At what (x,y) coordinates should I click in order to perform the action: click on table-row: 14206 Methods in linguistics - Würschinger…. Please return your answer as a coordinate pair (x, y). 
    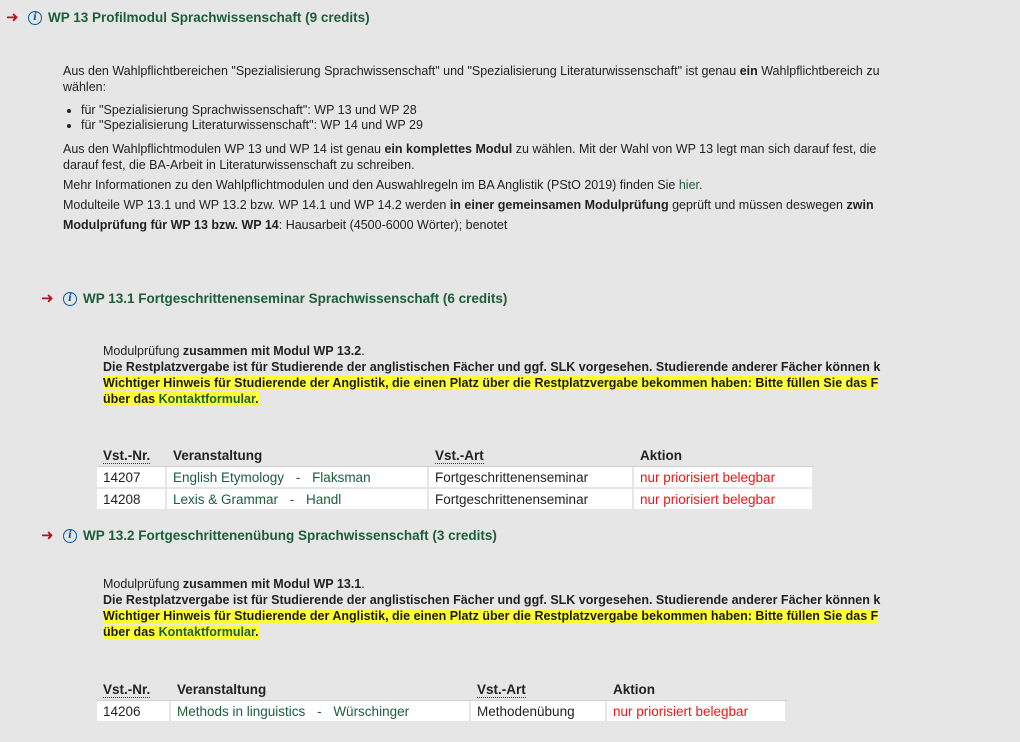
    Looking at the image, I should click on (442, 712).